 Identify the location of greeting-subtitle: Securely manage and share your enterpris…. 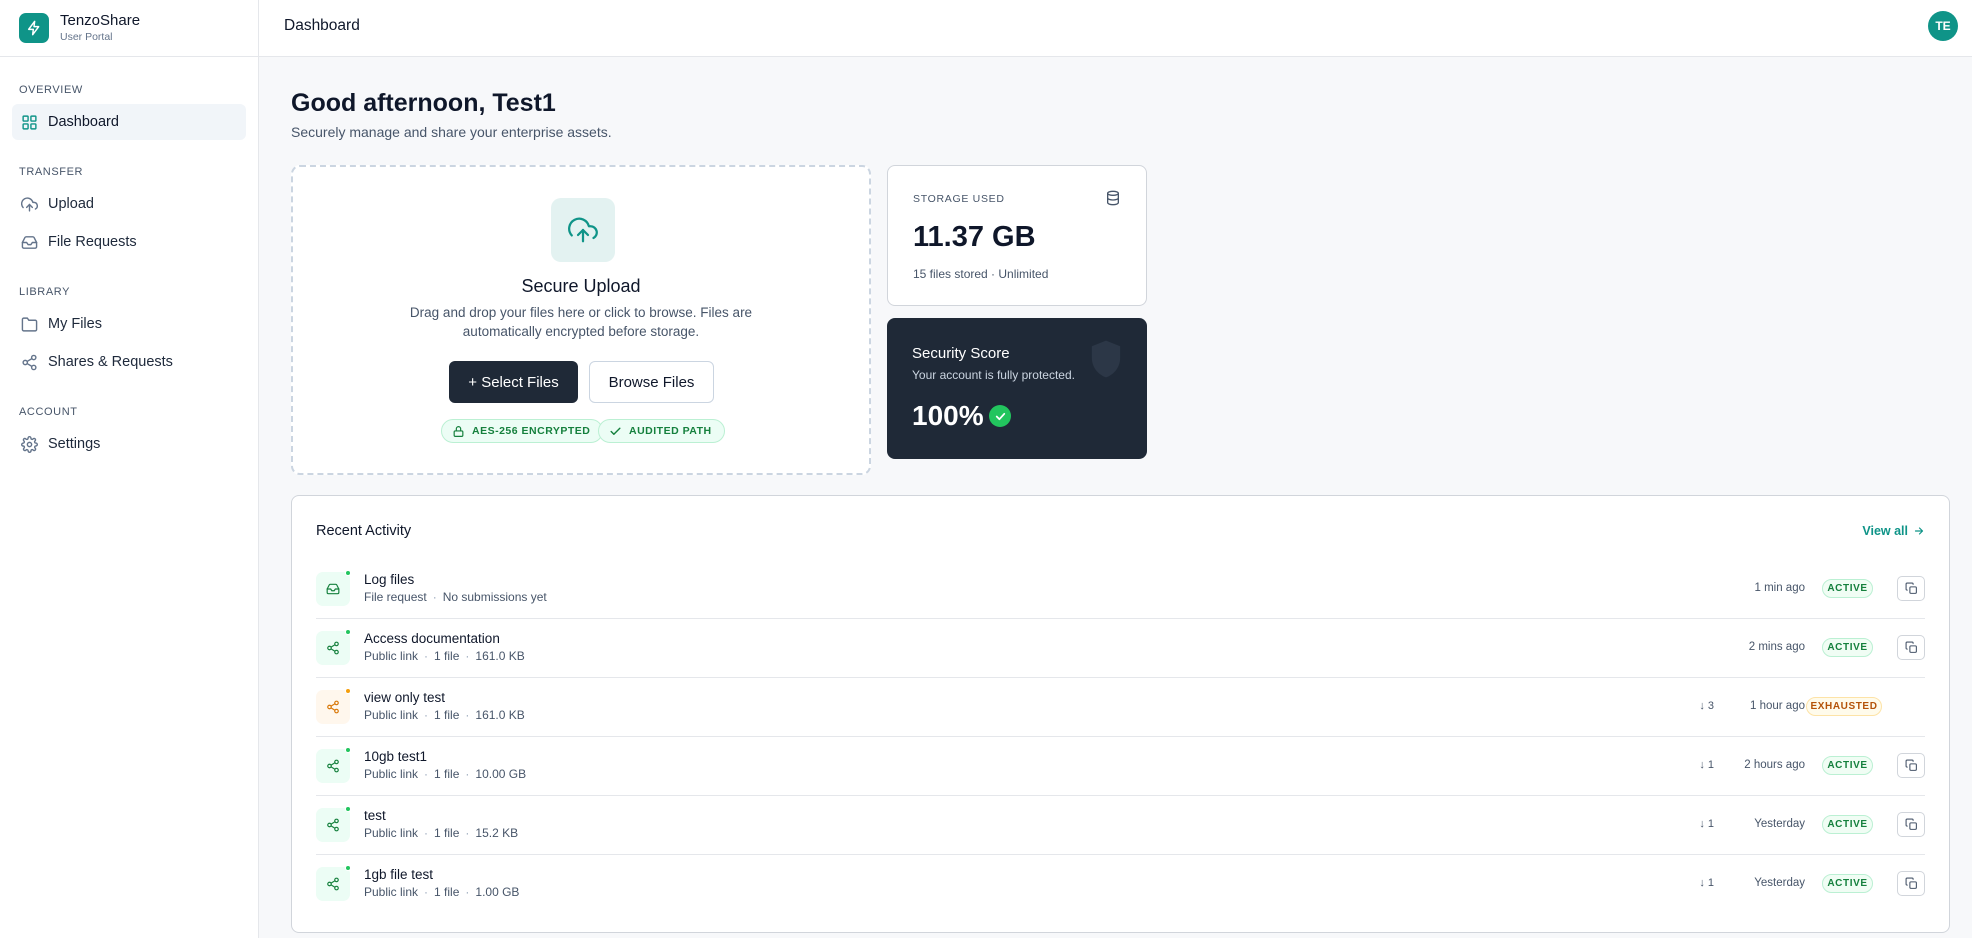
(451, 132).